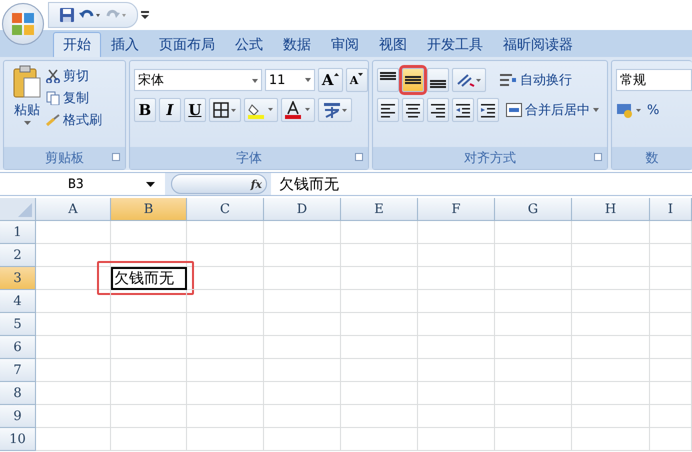 Image resolution: width=692 pixels, height=452 pixels. What do you see at coordinates (53, 98) in the screenshot?
I see `copy-icon` at bounding box center [53, 98].